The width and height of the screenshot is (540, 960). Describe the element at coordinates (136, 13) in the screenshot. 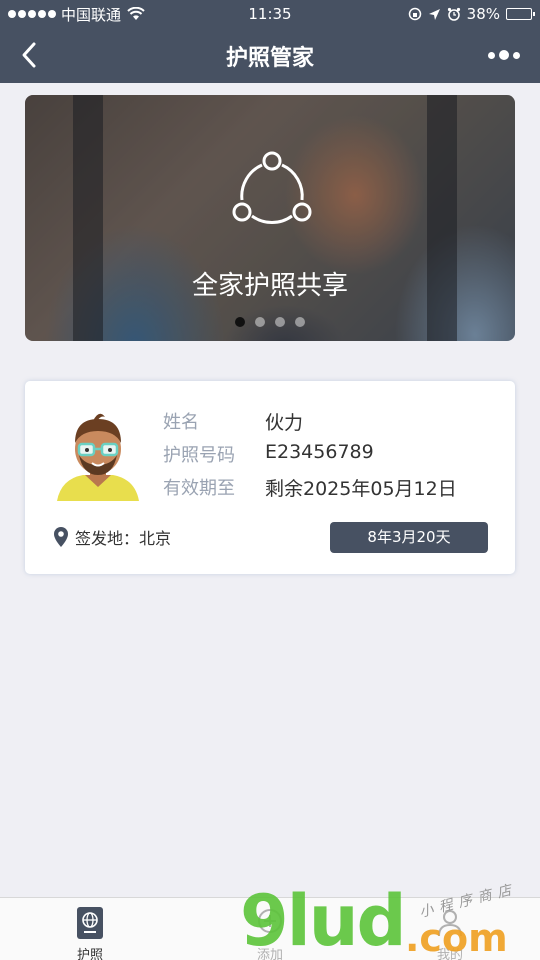

I see `wifi-icon` at that location.